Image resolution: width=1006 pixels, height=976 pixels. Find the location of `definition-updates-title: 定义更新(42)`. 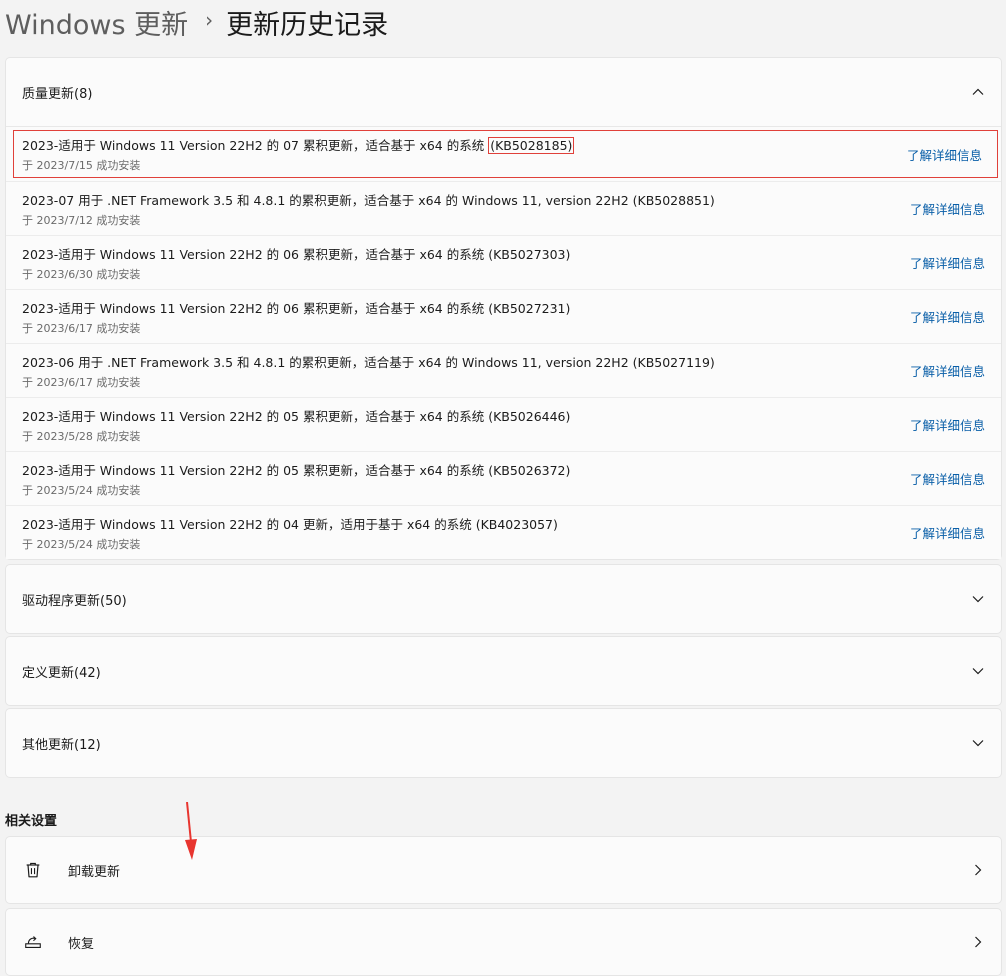

definition-updates-title: 定义更新(42) is located at coordinates (61, 673).